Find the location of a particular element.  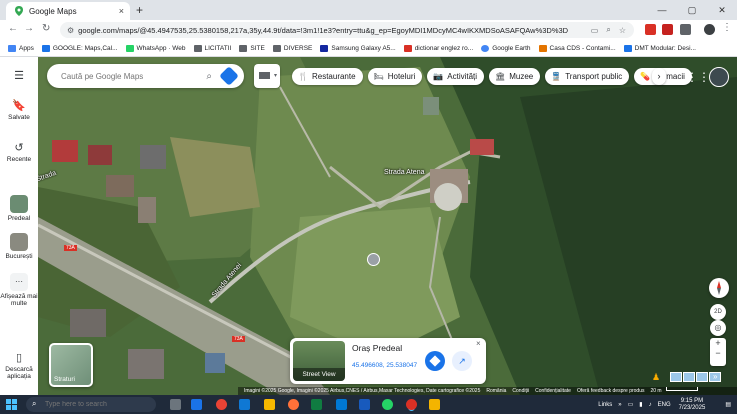

chip-activitati: 📷 Activități is located at coordinates (456, 76).